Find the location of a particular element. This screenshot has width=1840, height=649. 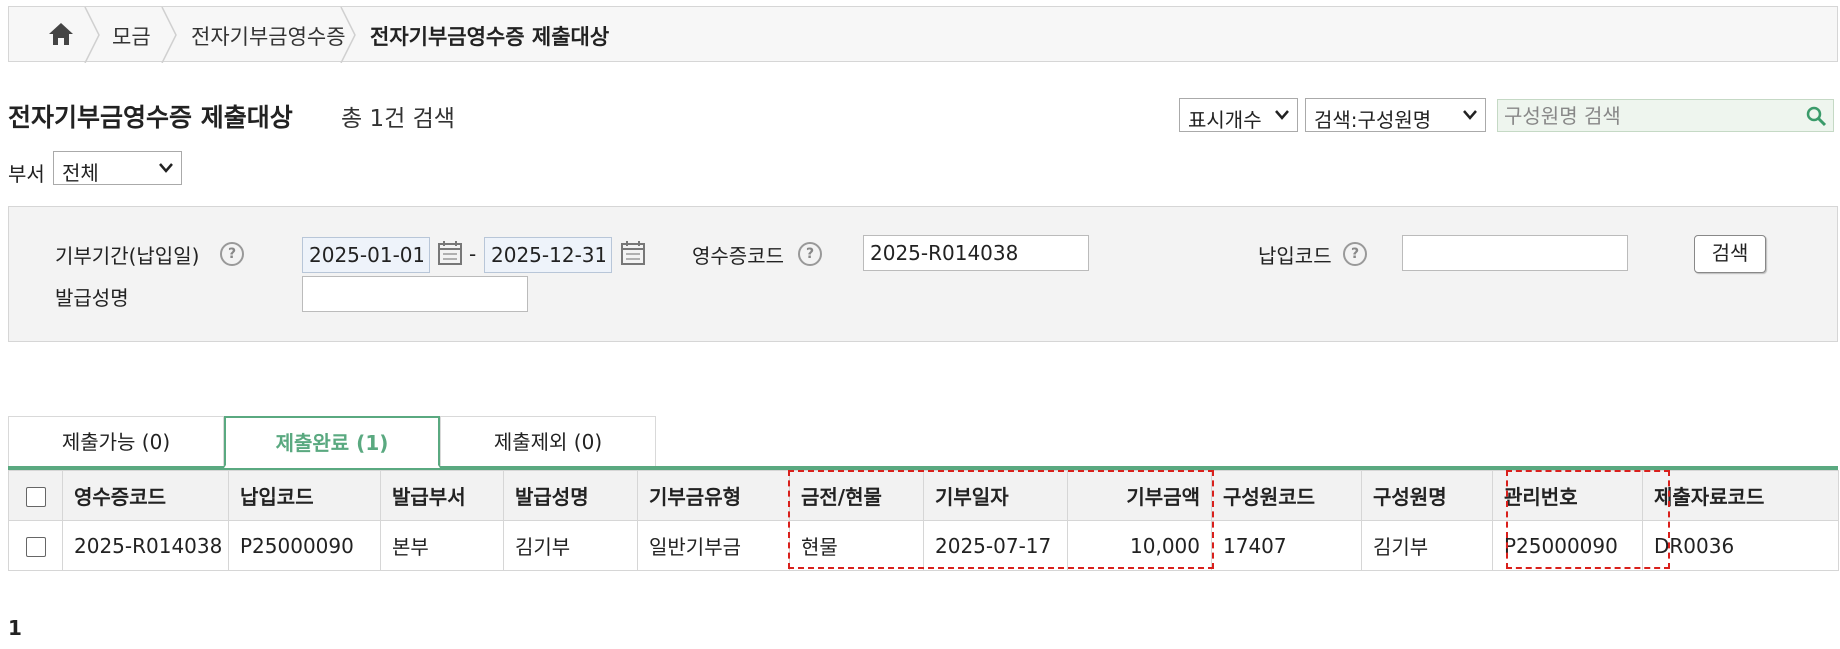

home-icon is located at coordinates (61, 34).